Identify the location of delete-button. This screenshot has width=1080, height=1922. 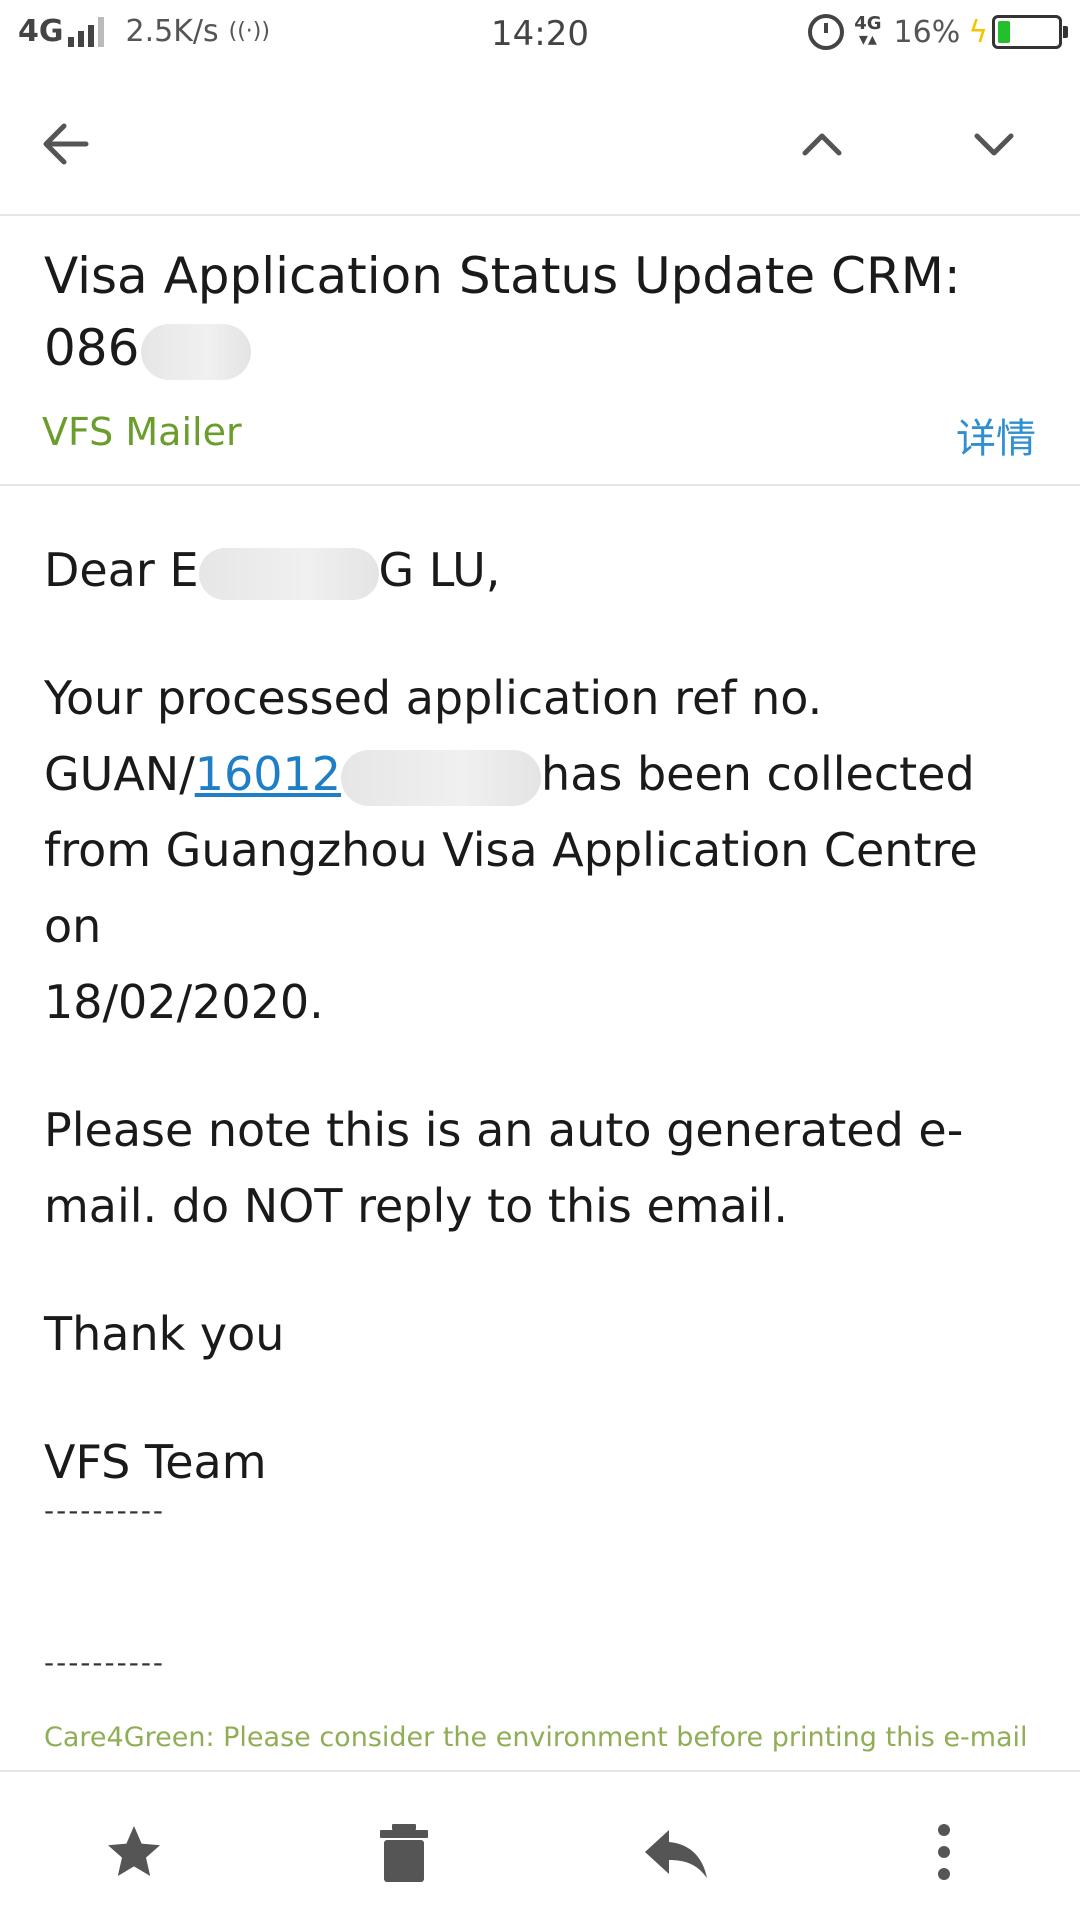
(404, 1852).